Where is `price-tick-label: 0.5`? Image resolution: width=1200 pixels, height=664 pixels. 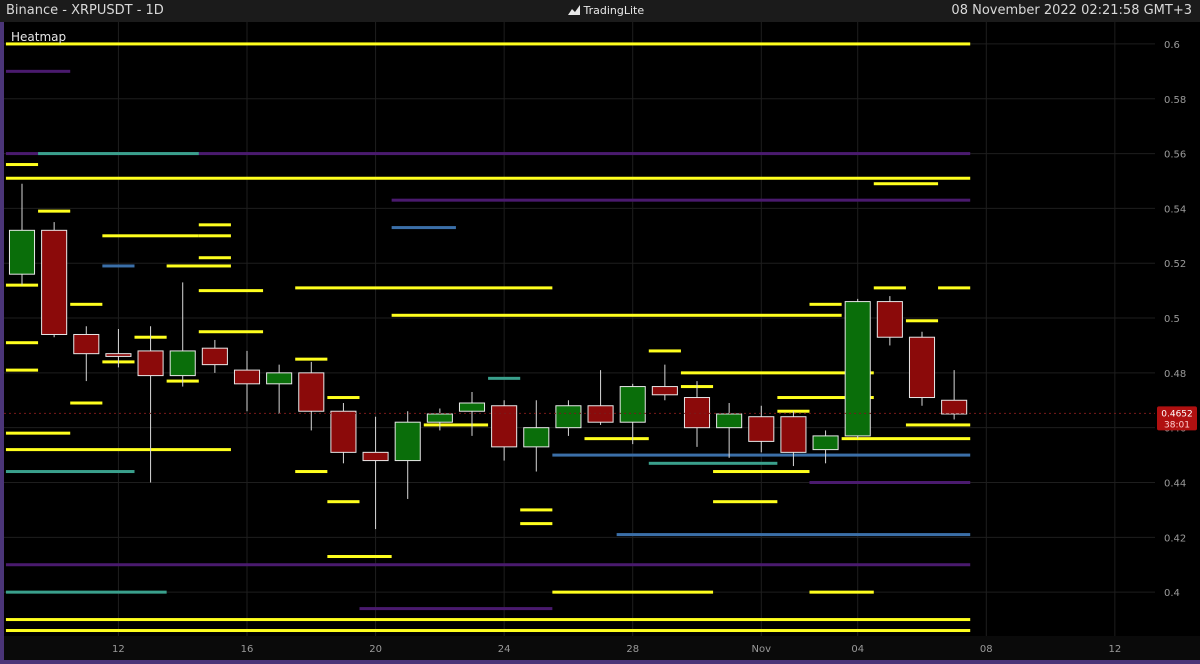 price-tick-label: 0.5 is located at coordinates (1172, 319).